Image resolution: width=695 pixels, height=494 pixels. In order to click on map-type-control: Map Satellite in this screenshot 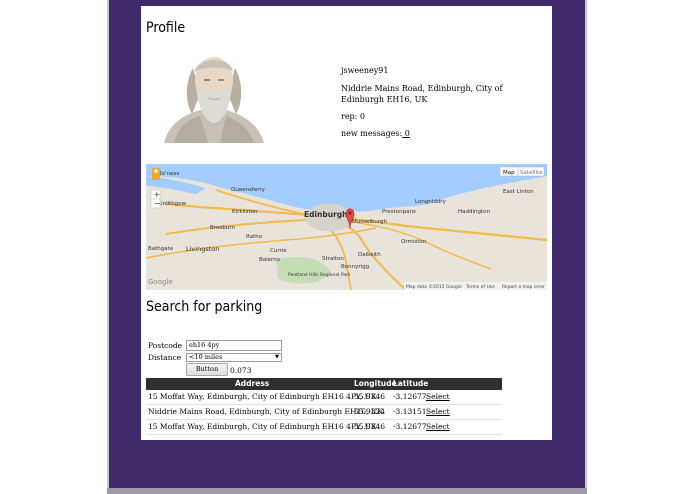, I will do `click(522, 171)`.